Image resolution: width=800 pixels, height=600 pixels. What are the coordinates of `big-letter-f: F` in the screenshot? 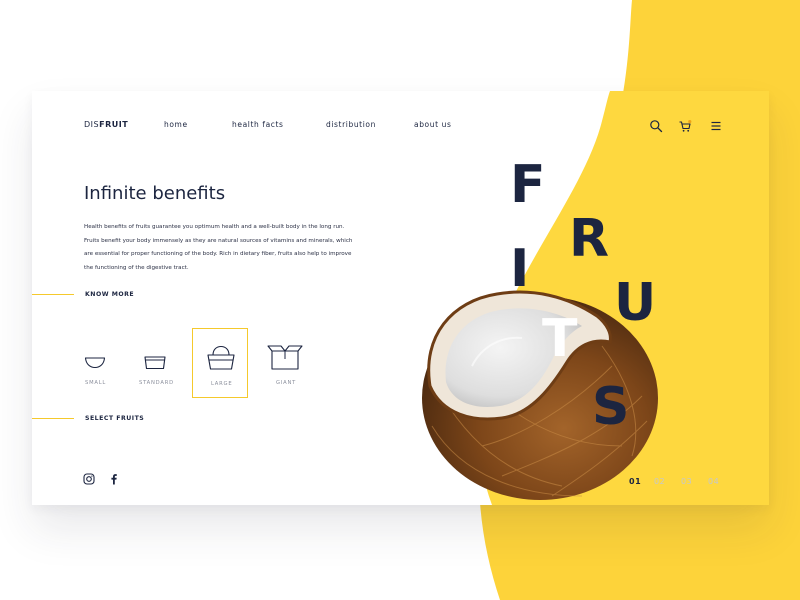 It's located at (528, 185).